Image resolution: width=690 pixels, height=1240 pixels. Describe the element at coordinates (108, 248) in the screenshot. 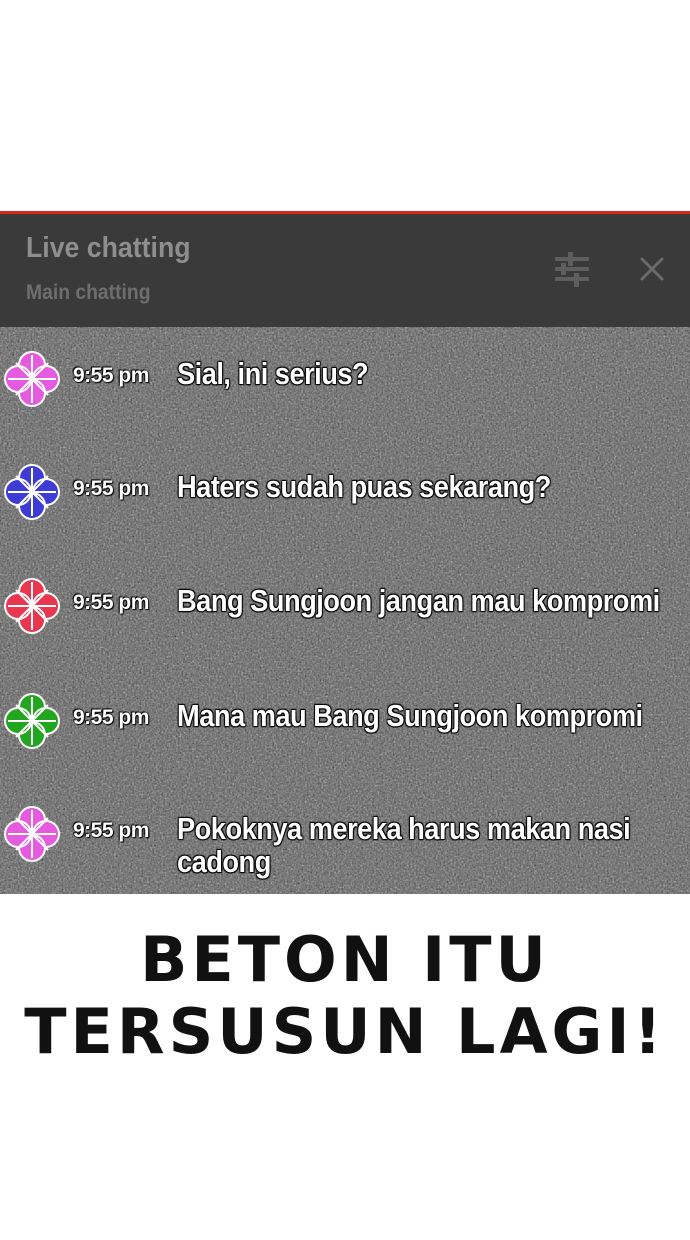

I see `chat-title: Live chatting` at that location.